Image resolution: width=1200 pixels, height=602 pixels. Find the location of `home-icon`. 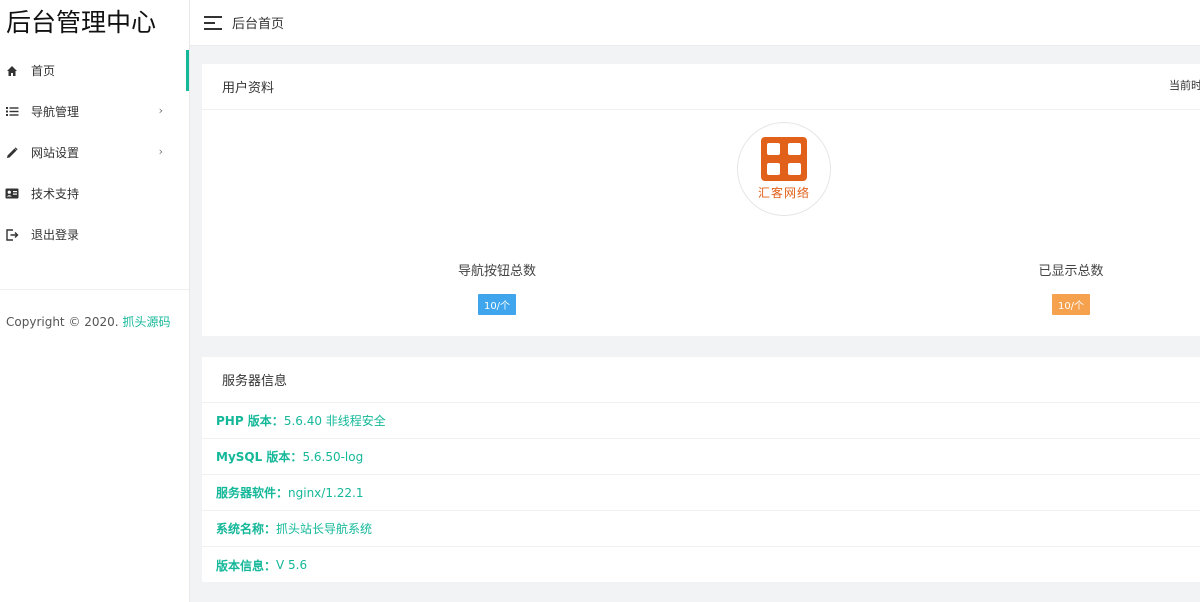

home-icon is located at coordinates (12, 71).